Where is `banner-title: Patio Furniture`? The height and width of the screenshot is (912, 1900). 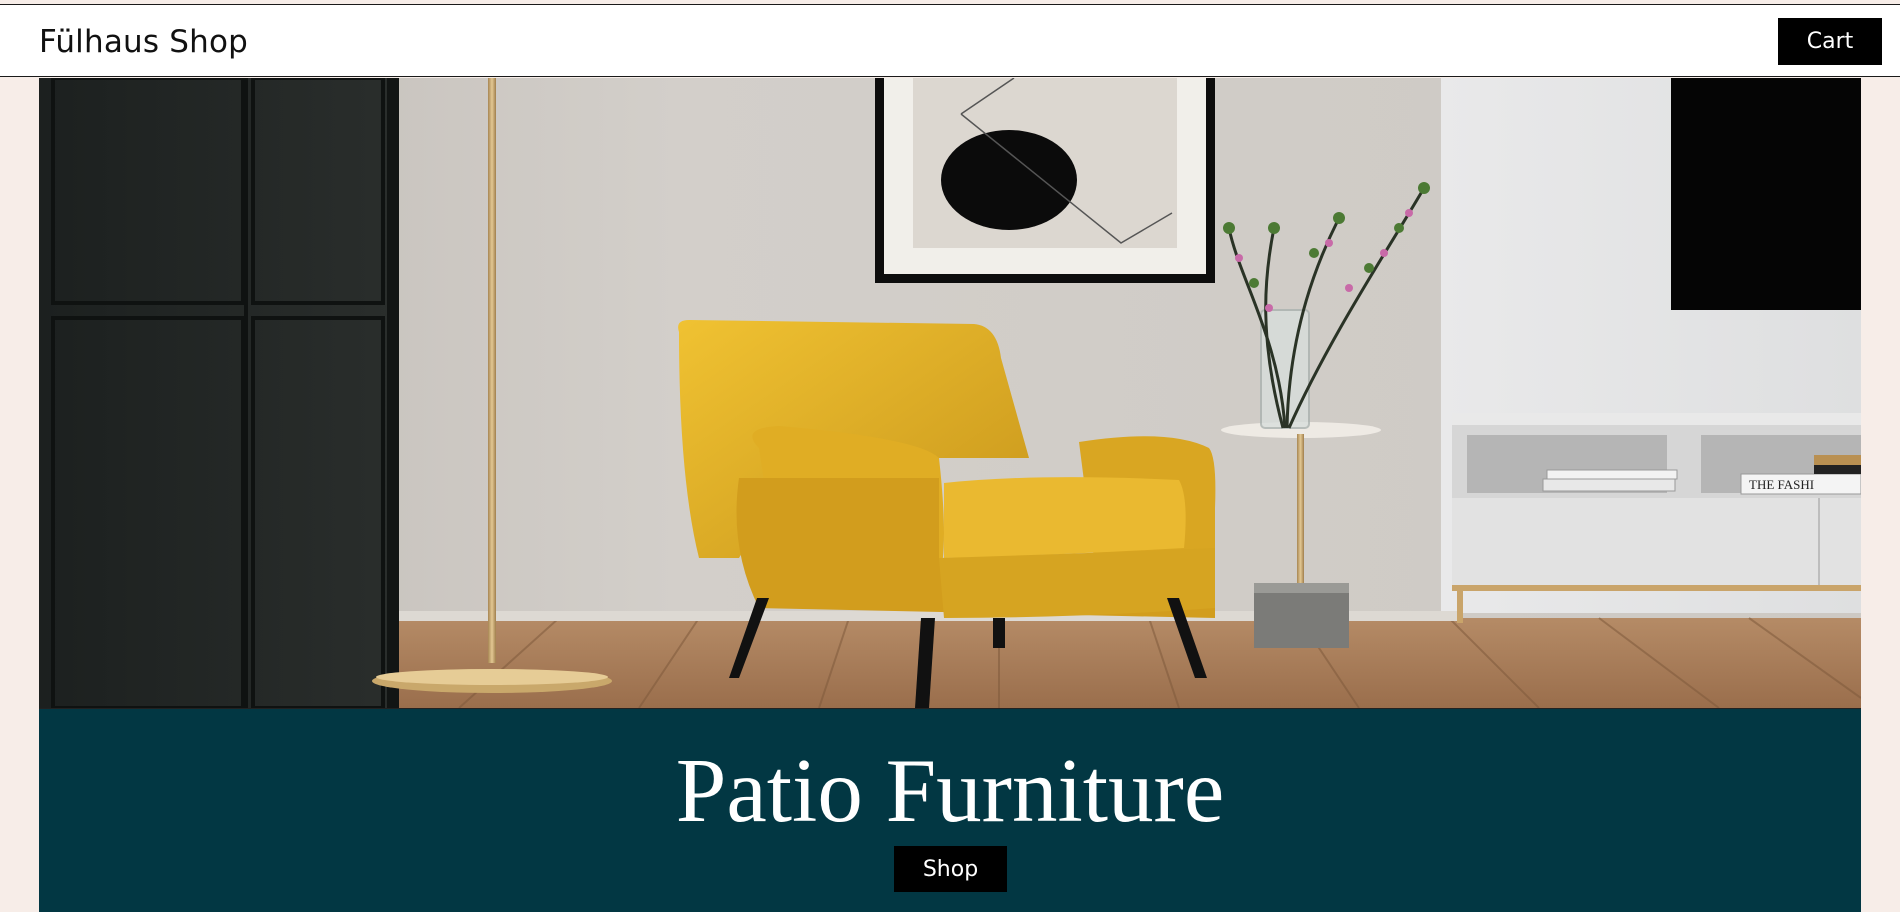 banner-title: Patio Furniture is located at coordinates (950, 790).